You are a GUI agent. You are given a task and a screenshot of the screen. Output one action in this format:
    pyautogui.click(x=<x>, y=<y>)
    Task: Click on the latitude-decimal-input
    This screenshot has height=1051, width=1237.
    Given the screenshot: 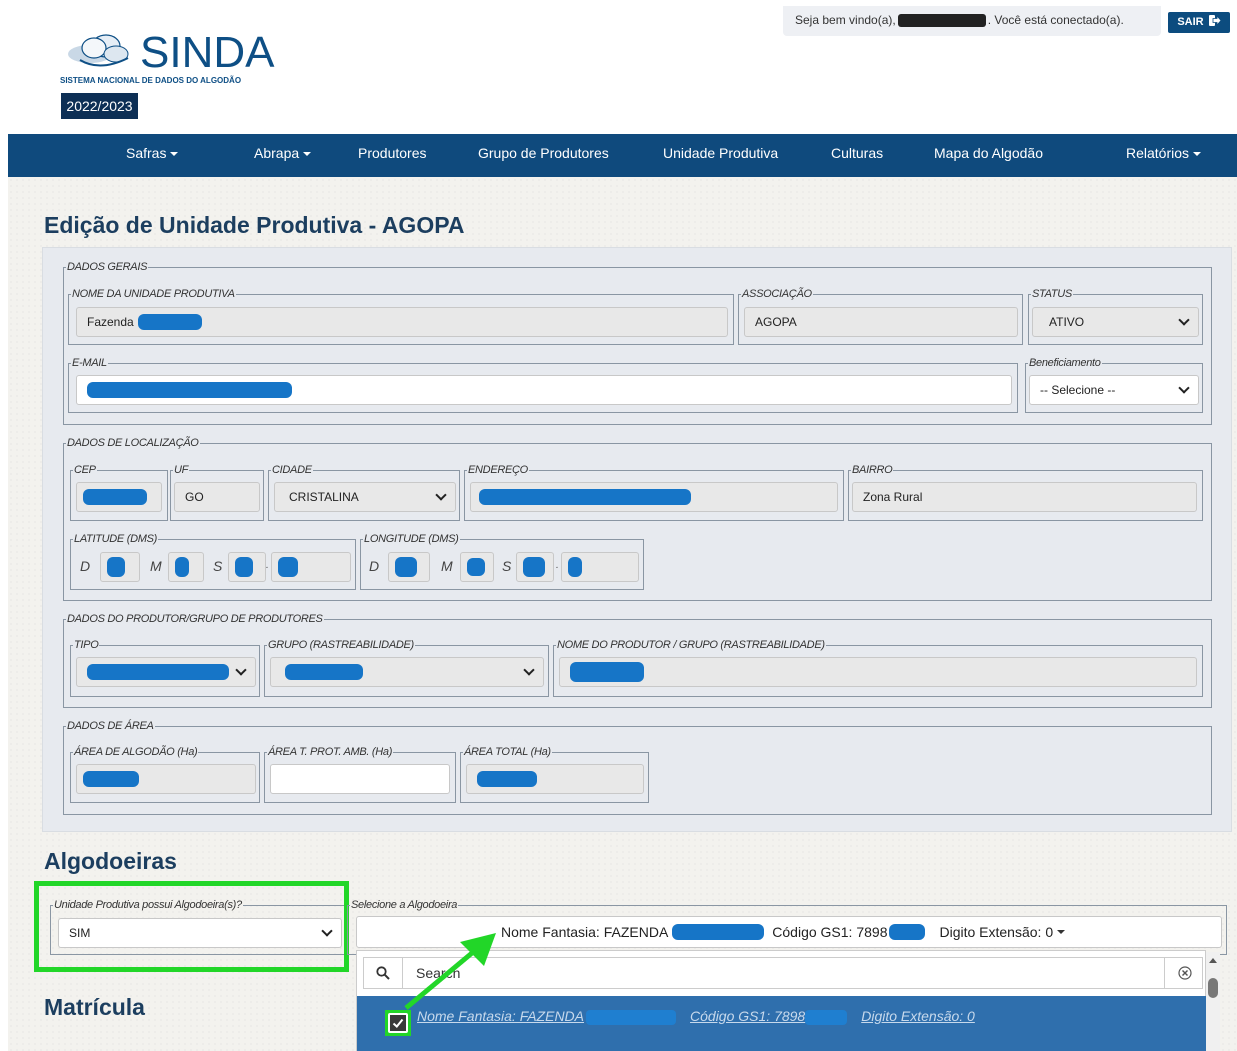 What is the action you would take?
    pyautogui.click(x=311, y=567)
    